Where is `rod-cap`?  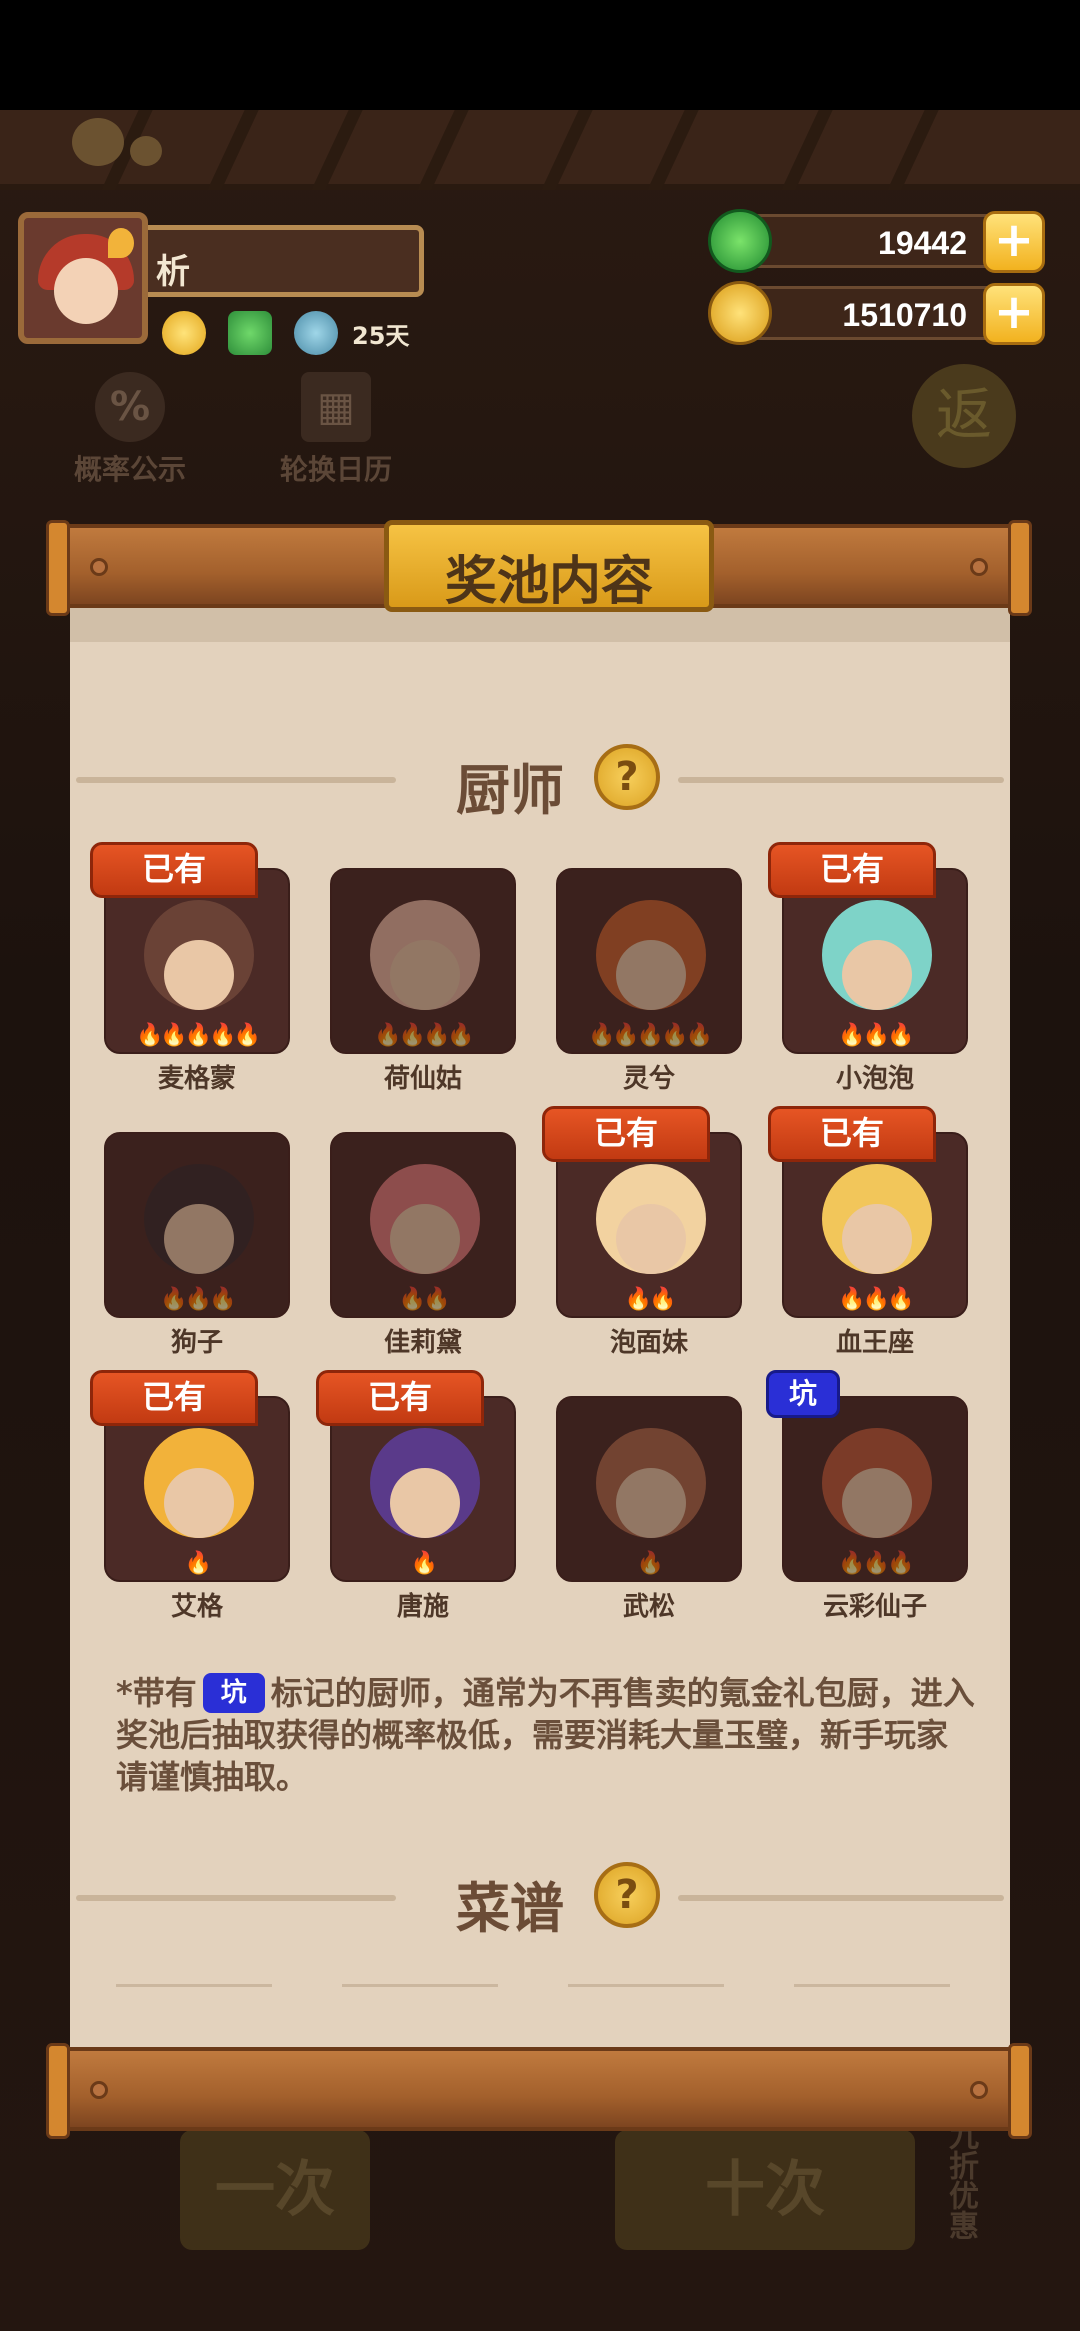
rod-cap is located at coordinates (58, 2091).